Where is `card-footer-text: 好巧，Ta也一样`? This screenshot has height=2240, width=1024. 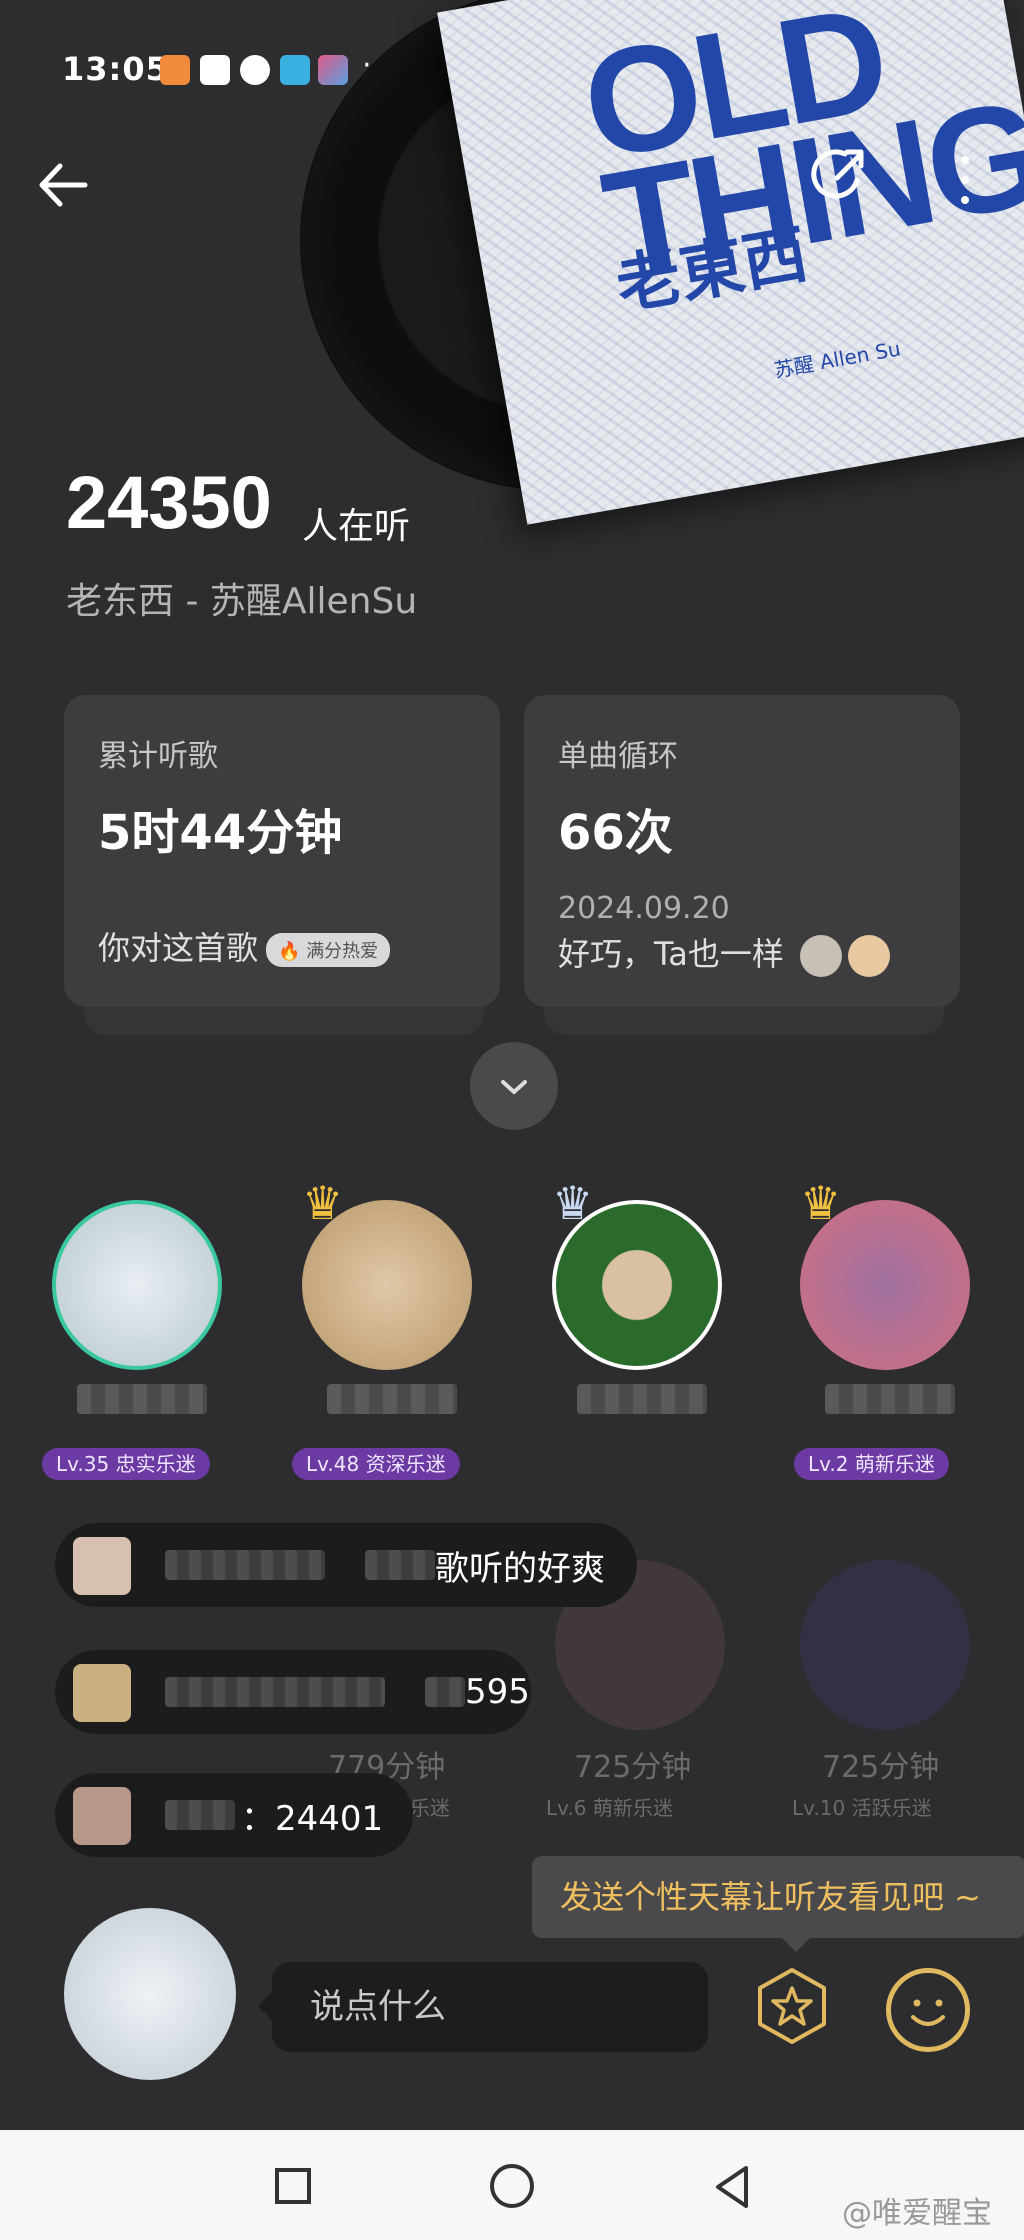 card-footer-text: 好巧，Ta也一样 is located at coordinates (671, 954).